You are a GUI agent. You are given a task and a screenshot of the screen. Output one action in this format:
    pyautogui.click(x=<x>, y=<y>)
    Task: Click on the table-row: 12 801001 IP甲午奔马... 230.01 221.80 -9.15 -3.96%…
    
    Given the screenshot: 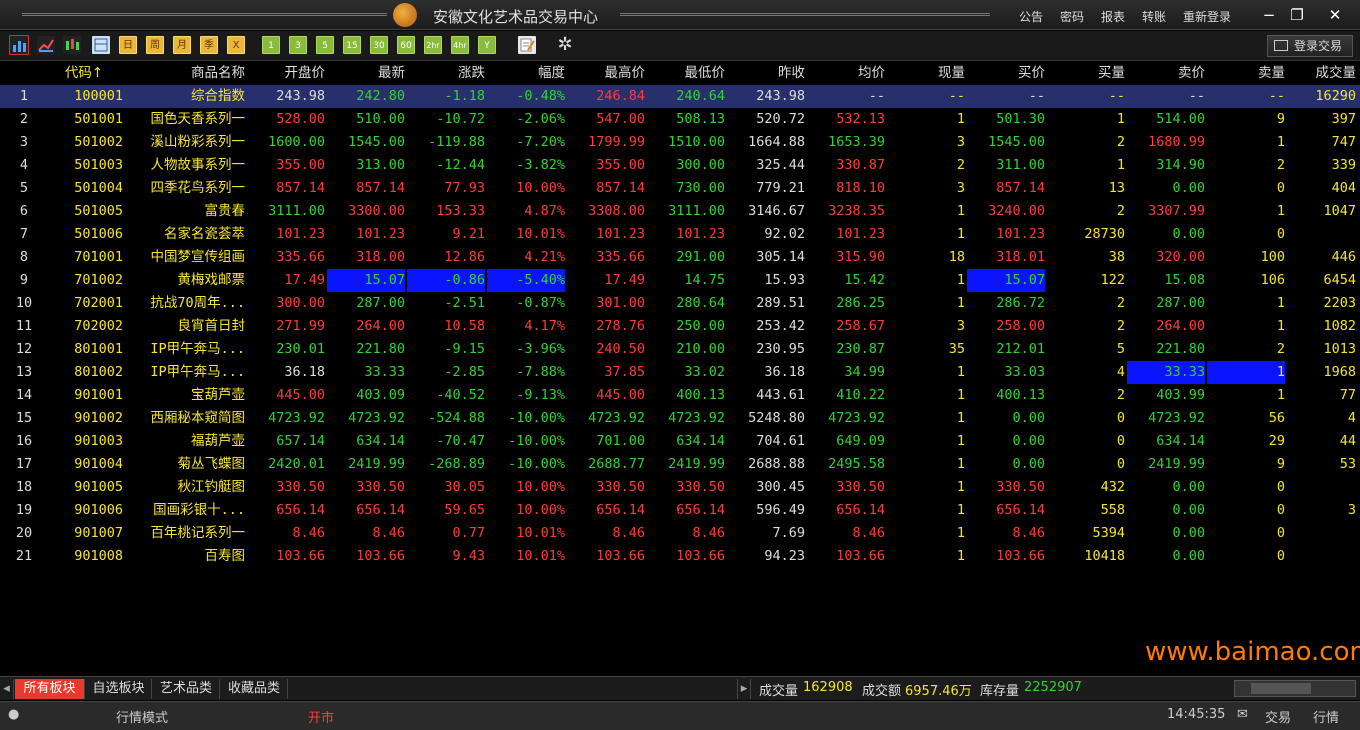 What is the action you would take?
    pyautogui.click(x=680, y=349)
    